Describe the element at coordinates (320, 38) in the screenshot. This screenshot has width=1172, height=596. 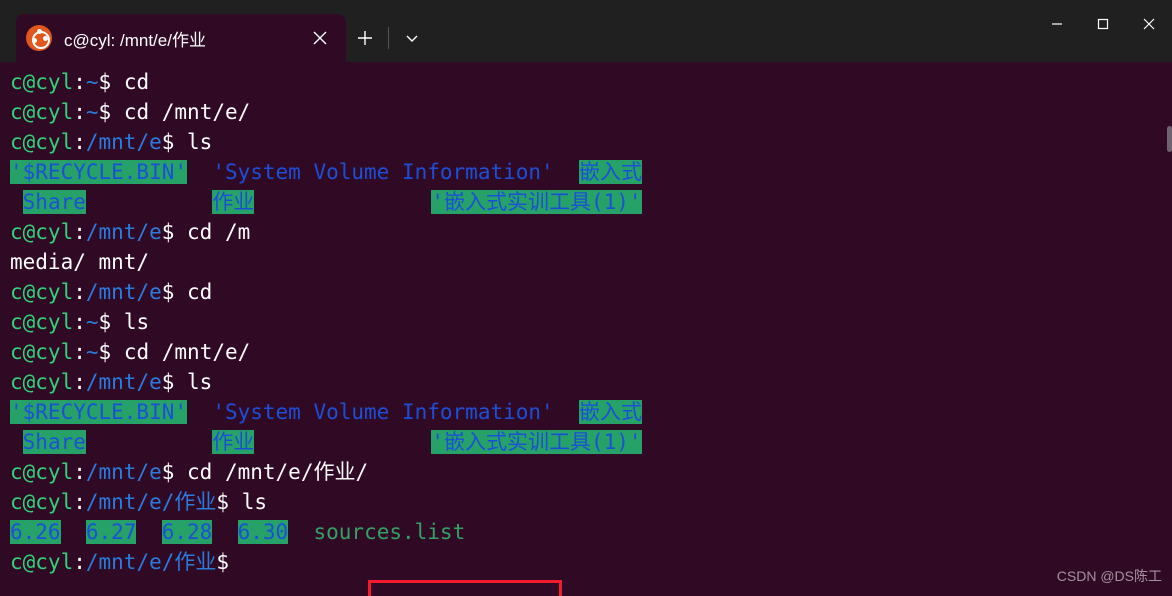
I see `close-tab-icon` at that location.